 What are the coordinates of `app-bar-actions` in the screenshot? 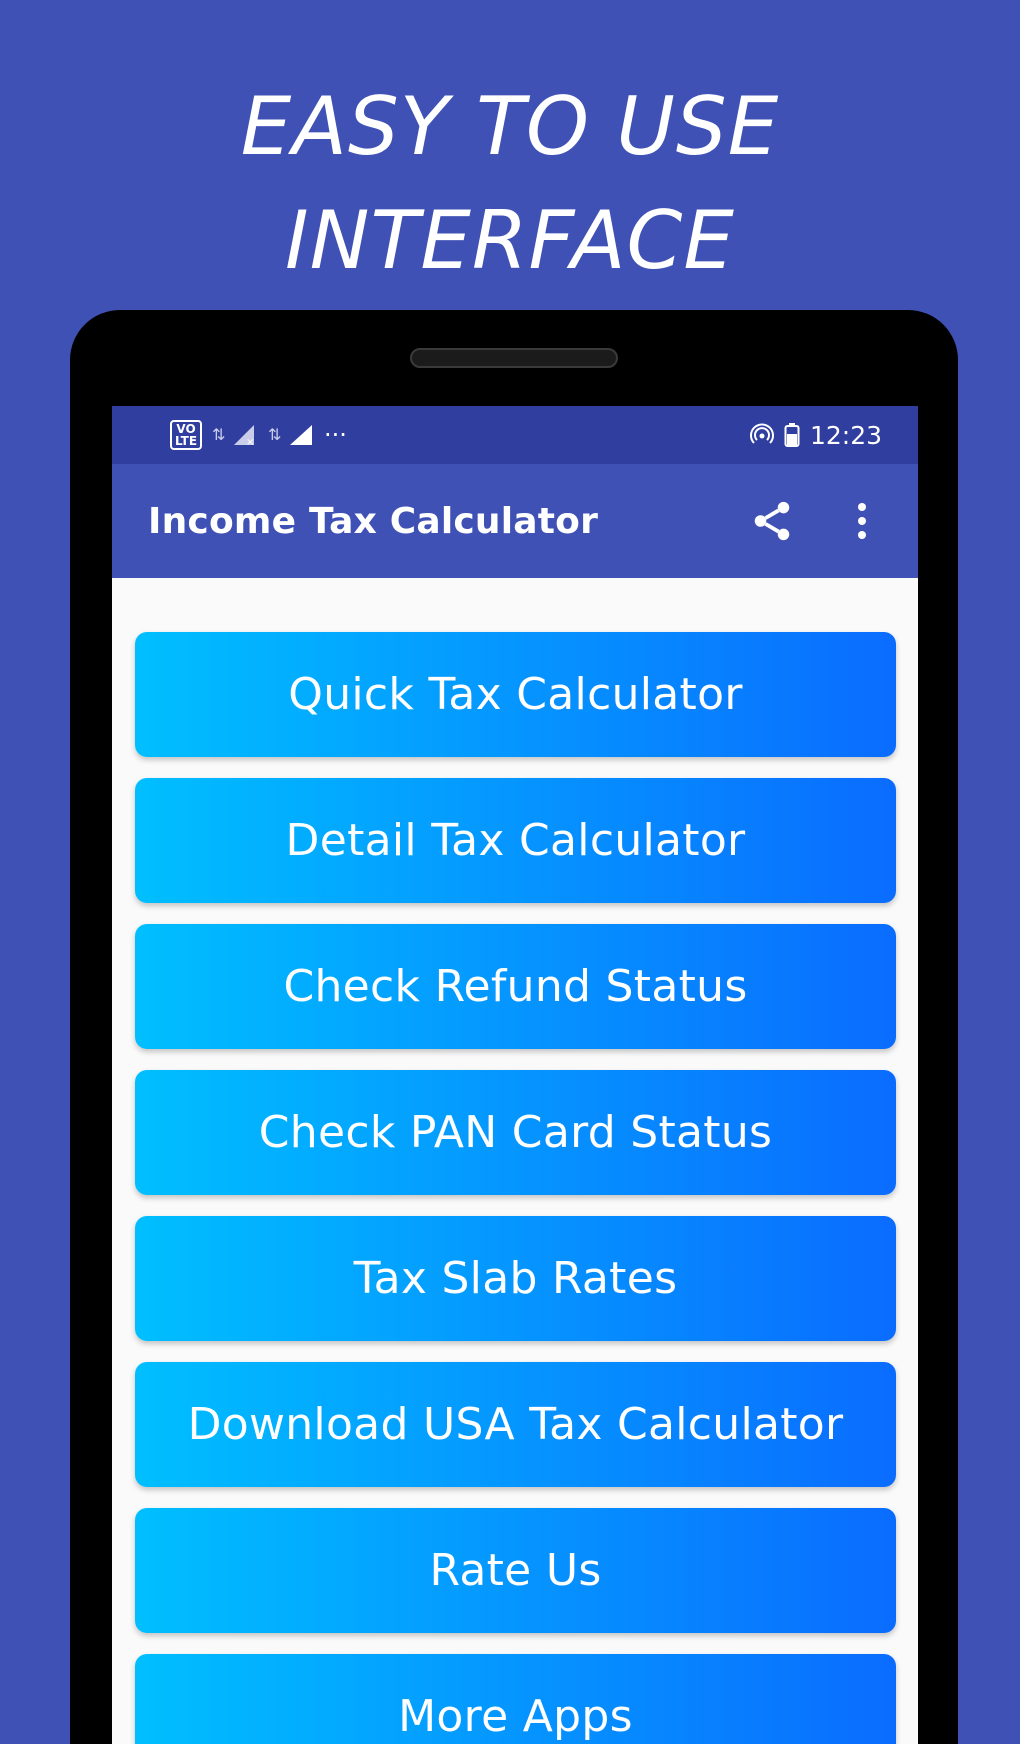 It's located at (817, 521).